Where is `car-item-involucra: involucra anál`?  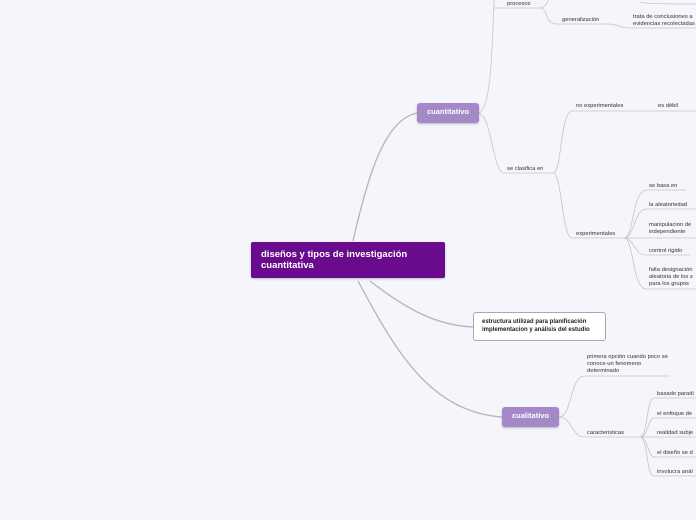
car-item-involucra: involucra anál is located at coordinates (675, 472).